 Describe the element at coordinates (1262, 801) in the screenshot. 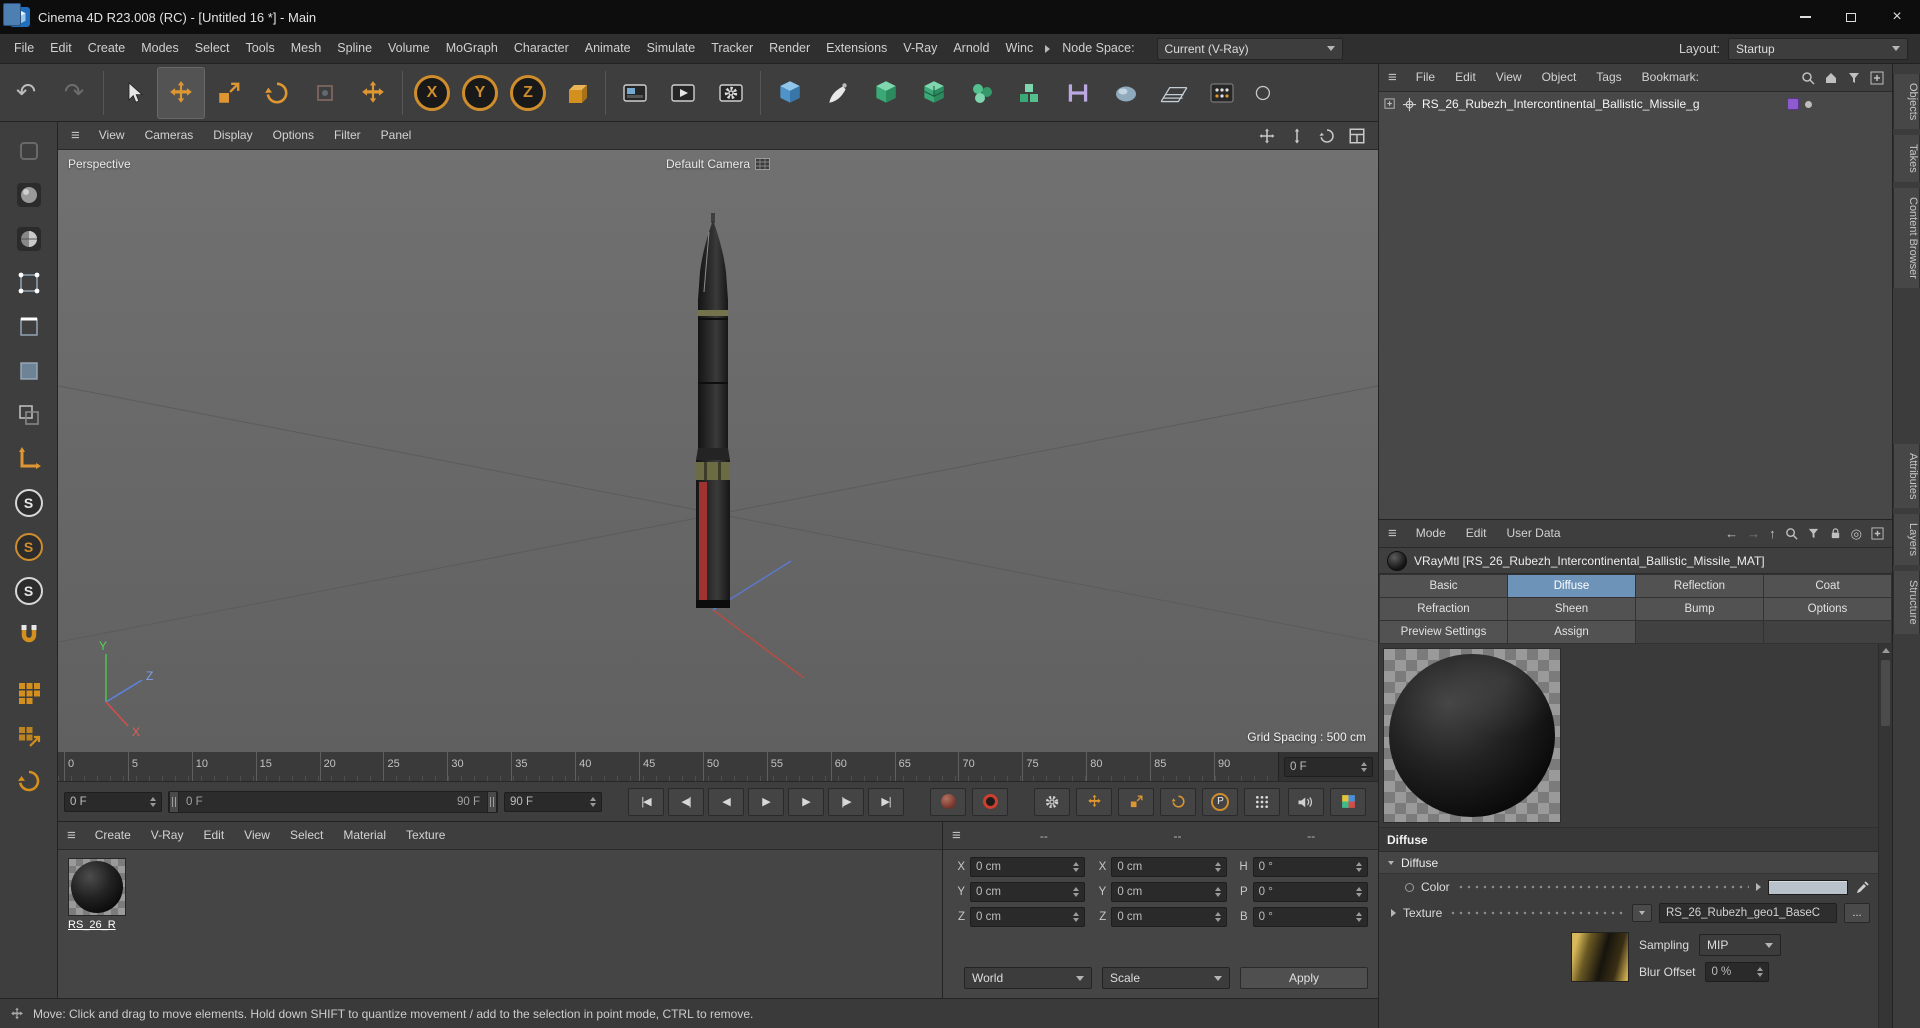

I see `keyframe-selection-button` at that location.